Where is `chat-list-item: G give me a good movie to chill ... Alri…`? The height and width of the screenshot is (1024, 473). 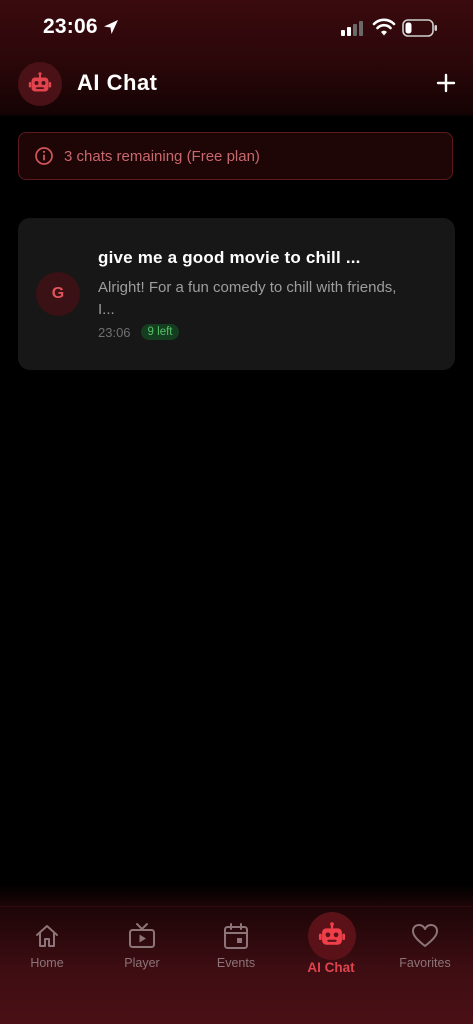
chat-list-item: G give me a good movie to chill ... Alri… is located at coordinates (236, 294).